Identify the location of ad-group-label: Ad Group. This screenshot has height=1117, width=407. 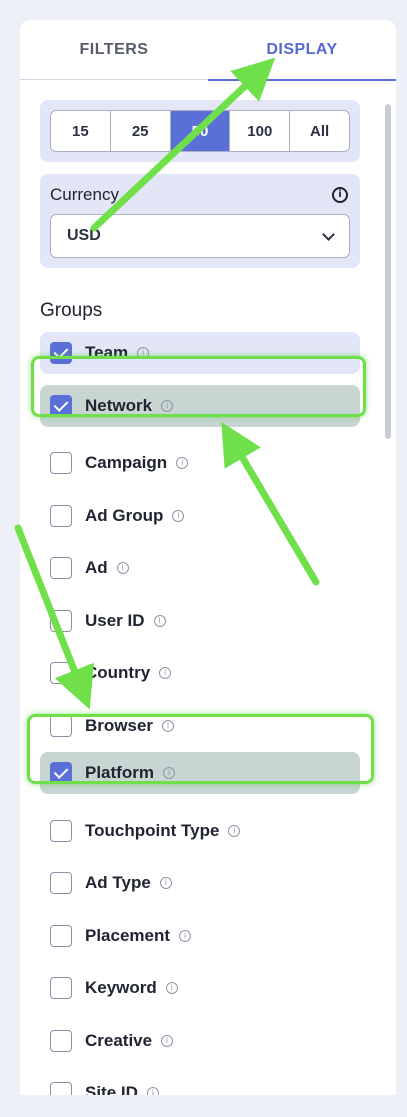
(124, 515).